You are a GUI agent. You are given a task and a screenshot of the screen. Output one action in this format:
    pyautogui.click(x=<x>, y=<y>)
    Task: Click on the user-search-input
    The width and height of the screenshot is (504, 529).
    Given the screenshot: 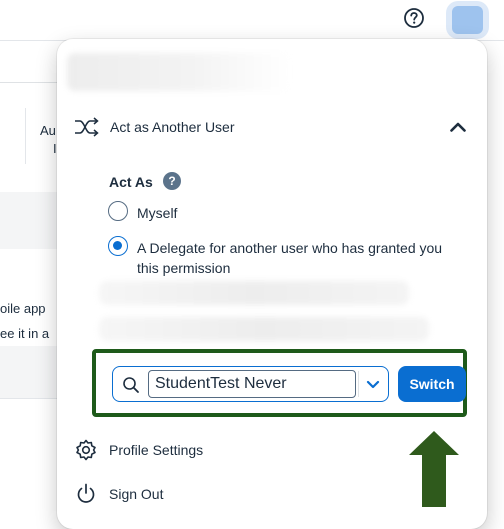 What is the action you would take?
    pyautogui.click(x=252, y=384)
    